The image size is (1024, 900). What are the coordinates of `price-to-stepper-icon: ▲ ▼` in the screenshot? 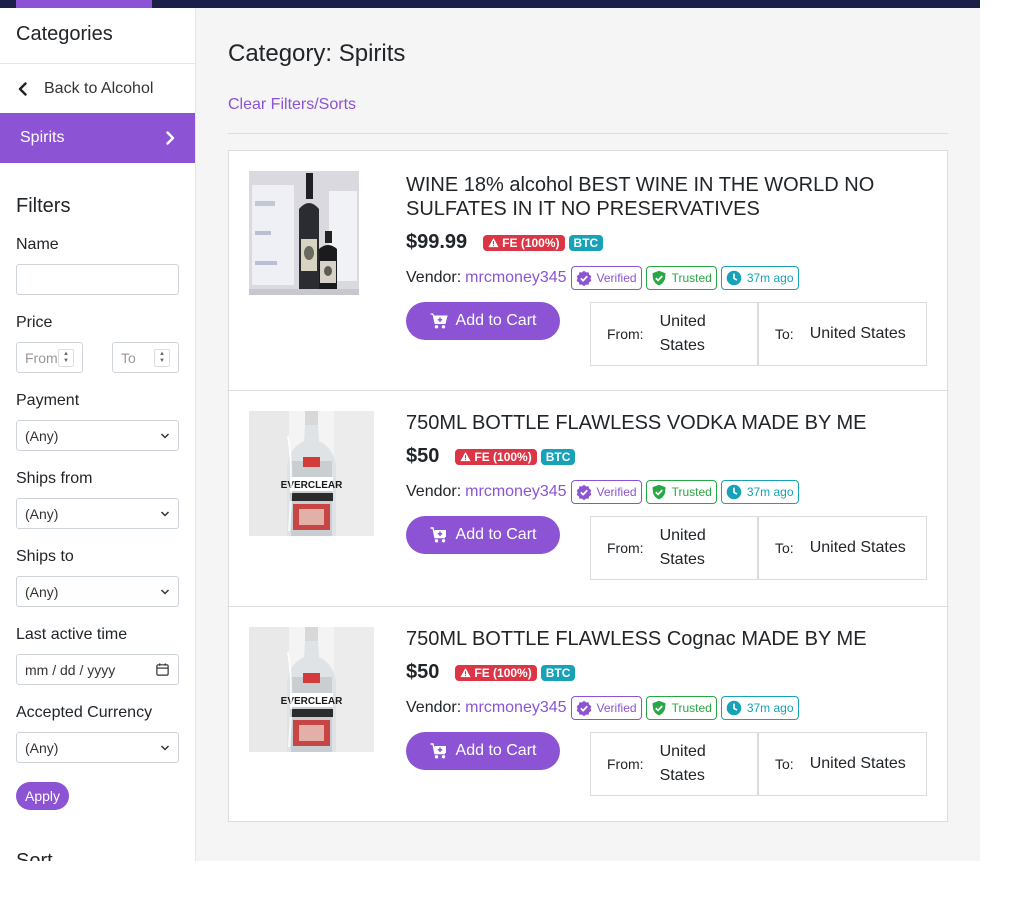 It's located at (162, 357).